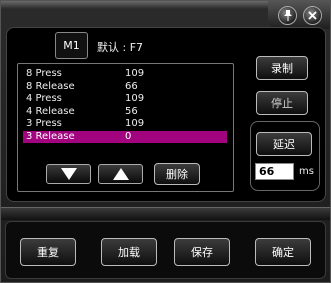 The height and width of the screenshot is (283, 331). What do you see at coordinates (71, 45) in the screenshot?
I see `macro-slot-label: M1` at bounding box center [71, 45].